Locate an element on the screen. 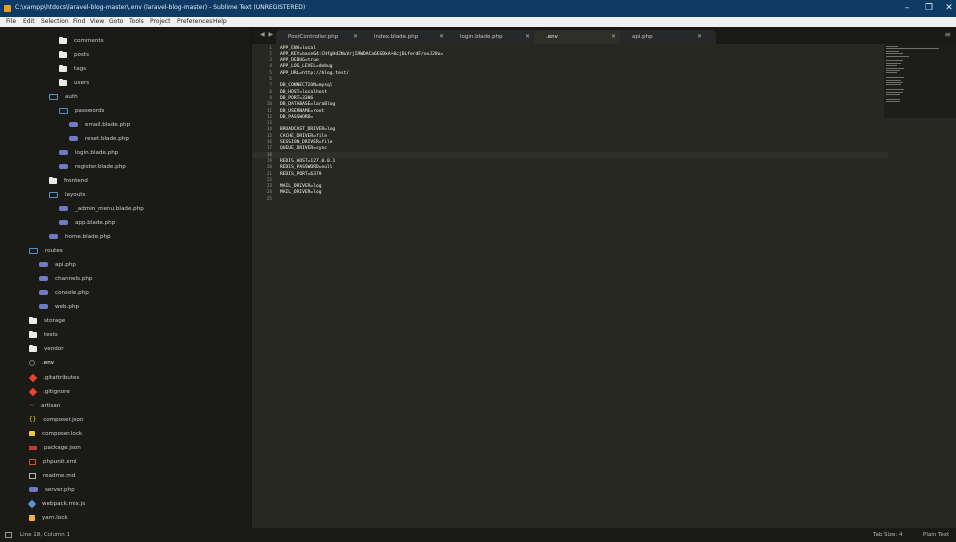 This screenshot has width=956, height=542. tab-api-php: api.php ✕ is located at coordinates (668, 37).